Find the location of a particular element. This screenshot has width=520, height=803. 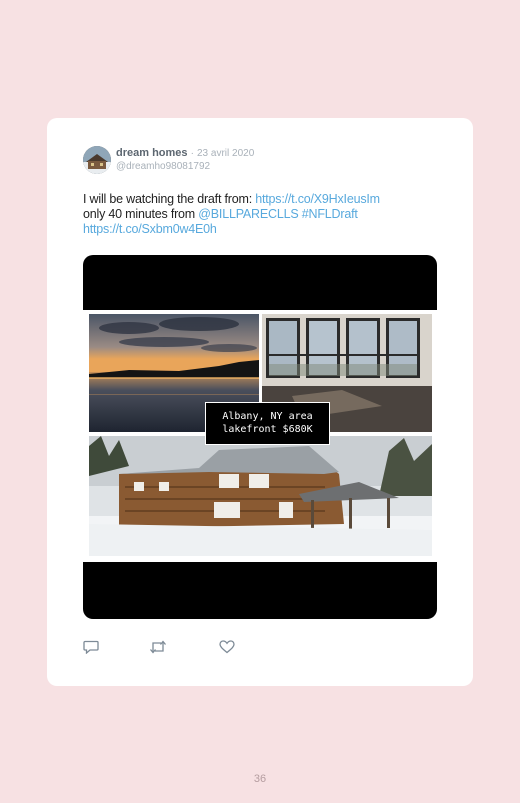

tweet-text-part: I will be watching the draft from: is located at coordinates (169, 199).